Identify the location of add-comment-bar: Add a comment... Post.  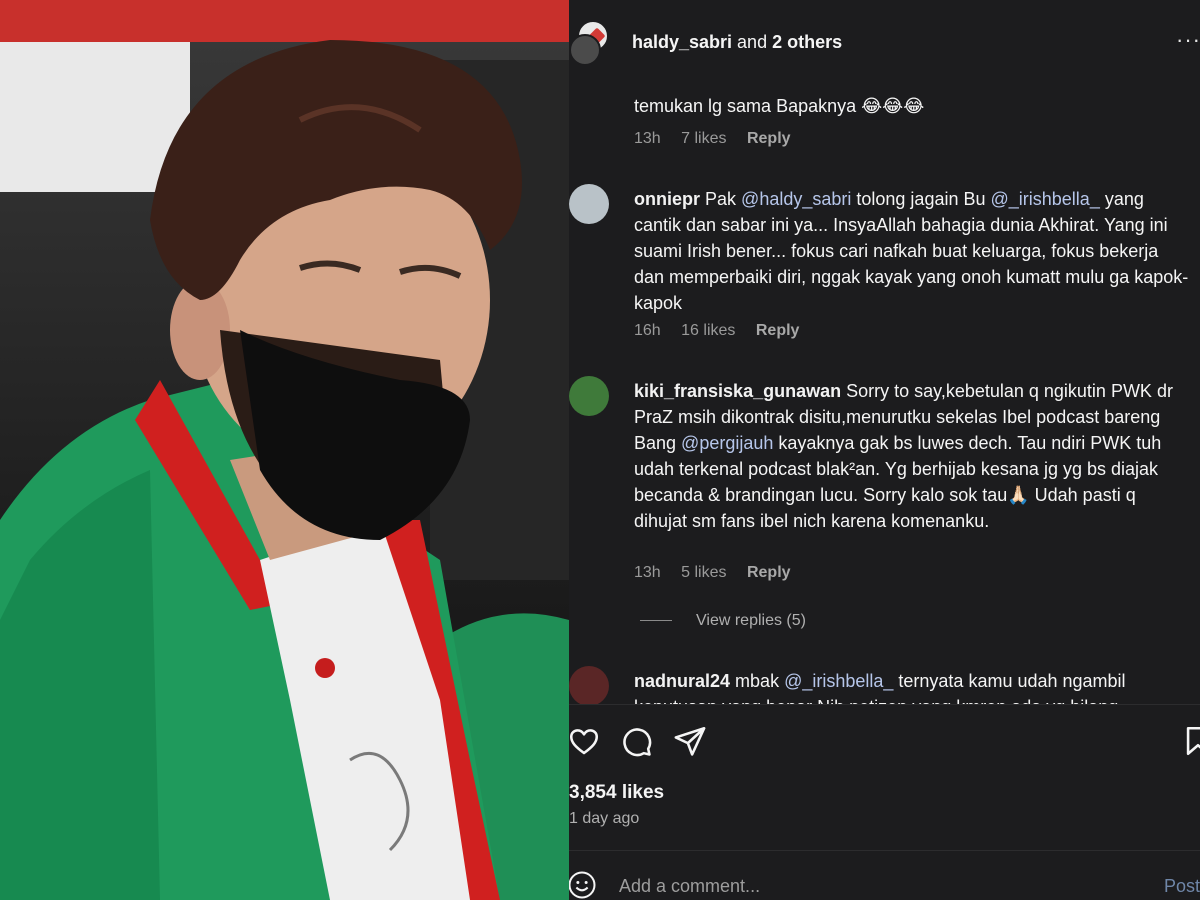
(884, 881).